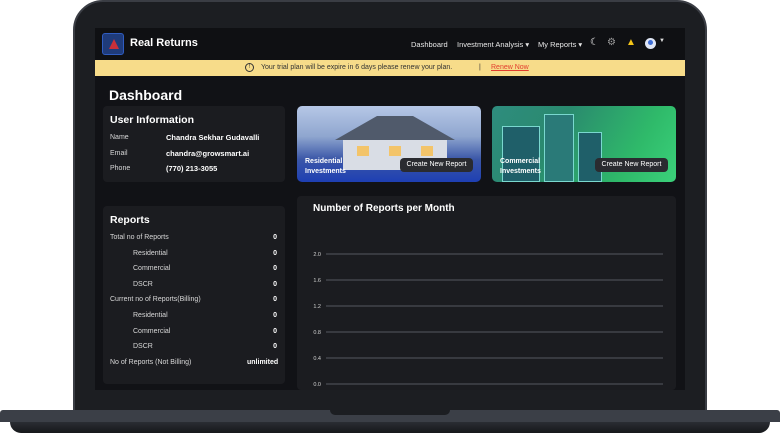  Describe the element at coordinates (119, 137) in the screenshot. I see `name-label: Name` at that location.